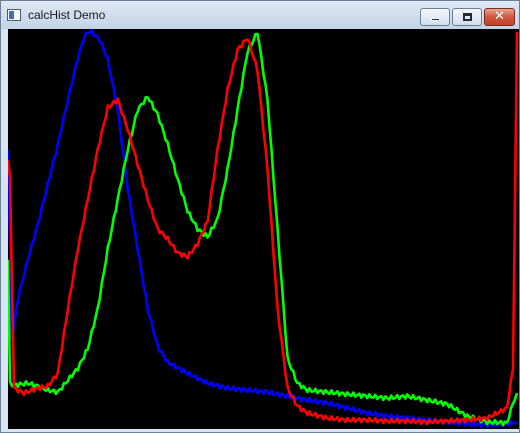  I want to click on maximize-button, so click(467, 17).